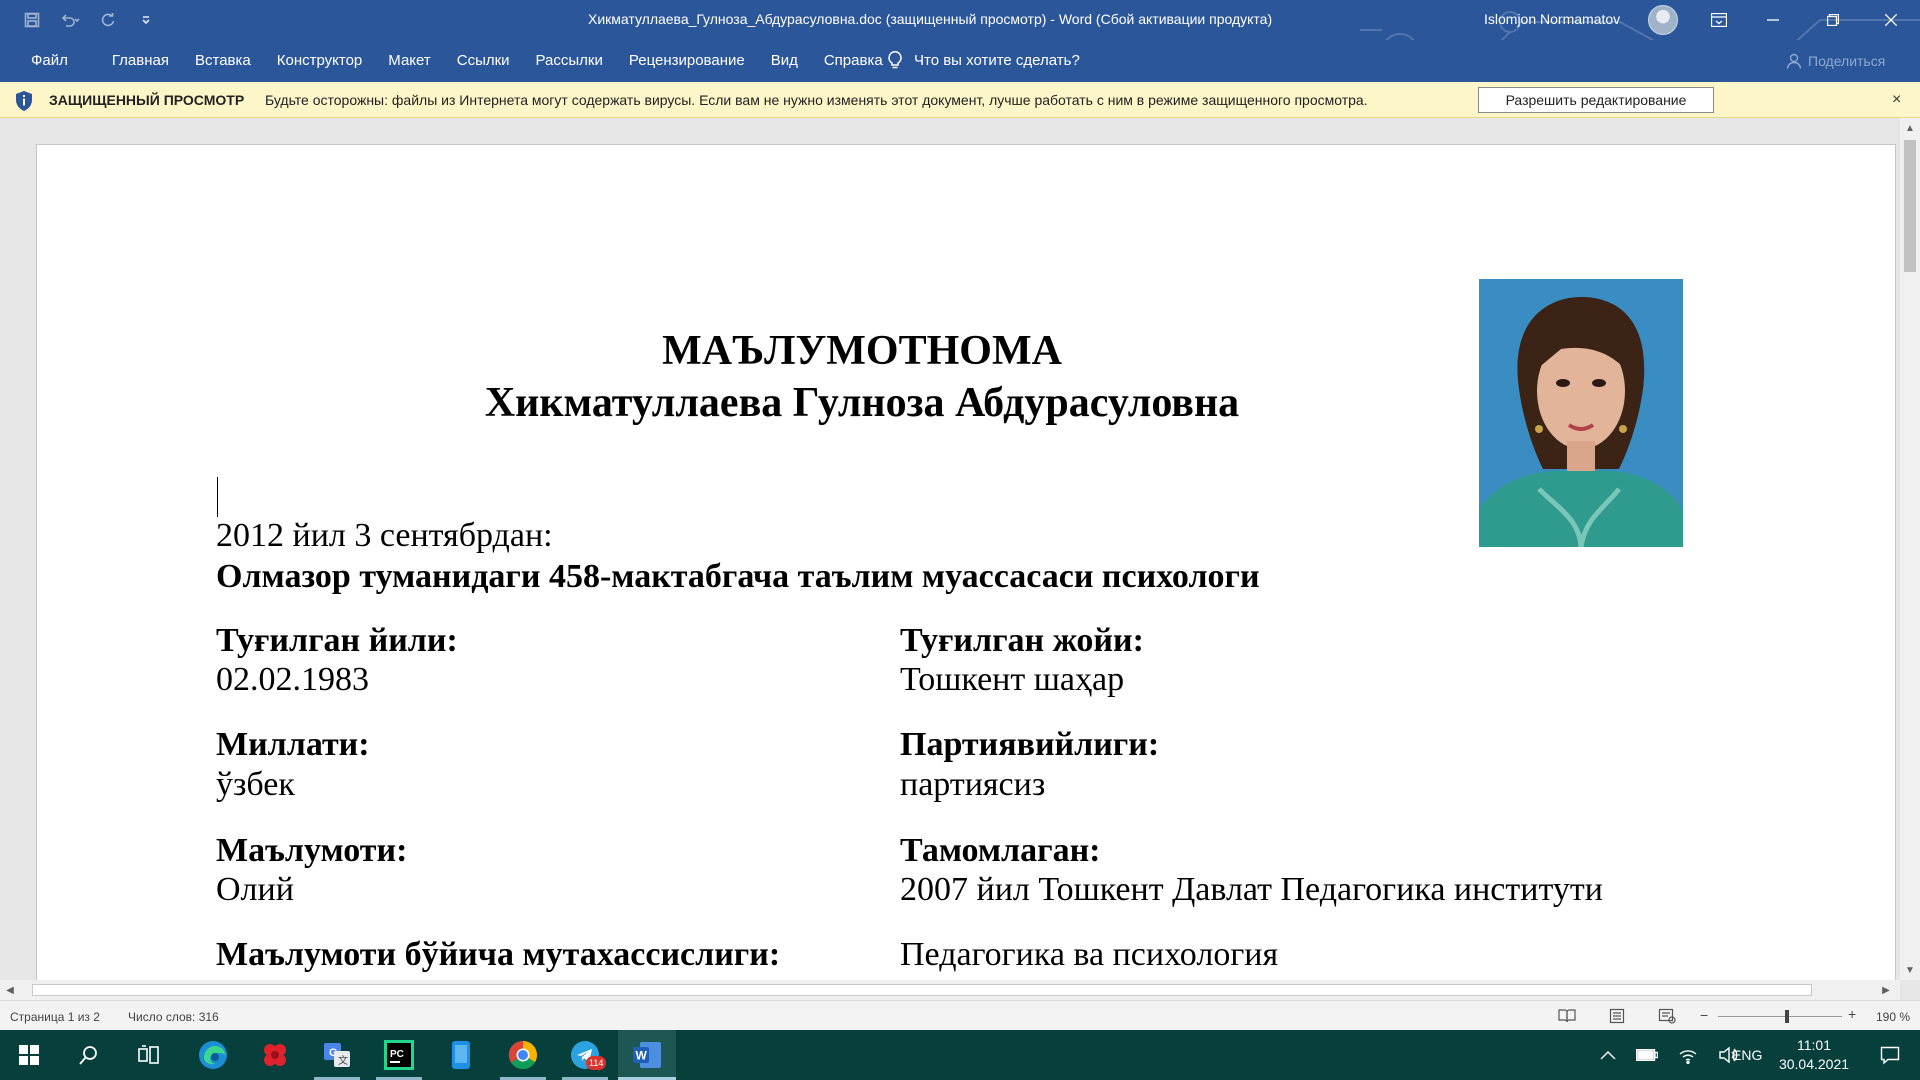 The height and width of the screenshot is (1080, 1920). What do you see at coordinates (131, 60) in the screenshot?
I see `tab-home: Главная` at bounding box center [131, 60].